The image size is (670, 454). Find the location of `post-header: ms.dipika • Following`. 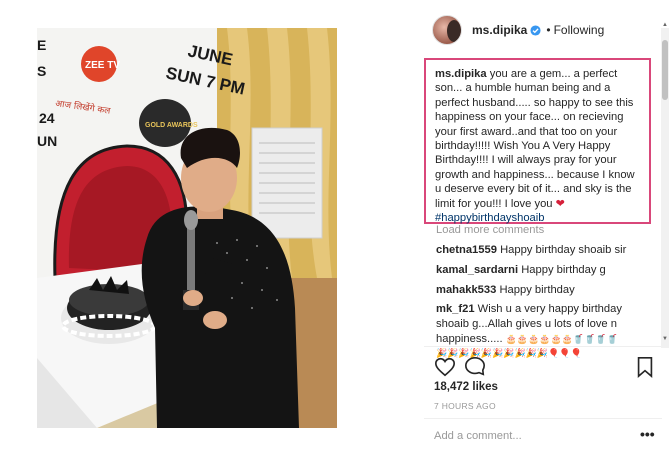

post-header: ms.dipika • Following is located at coordinates (518, 30).